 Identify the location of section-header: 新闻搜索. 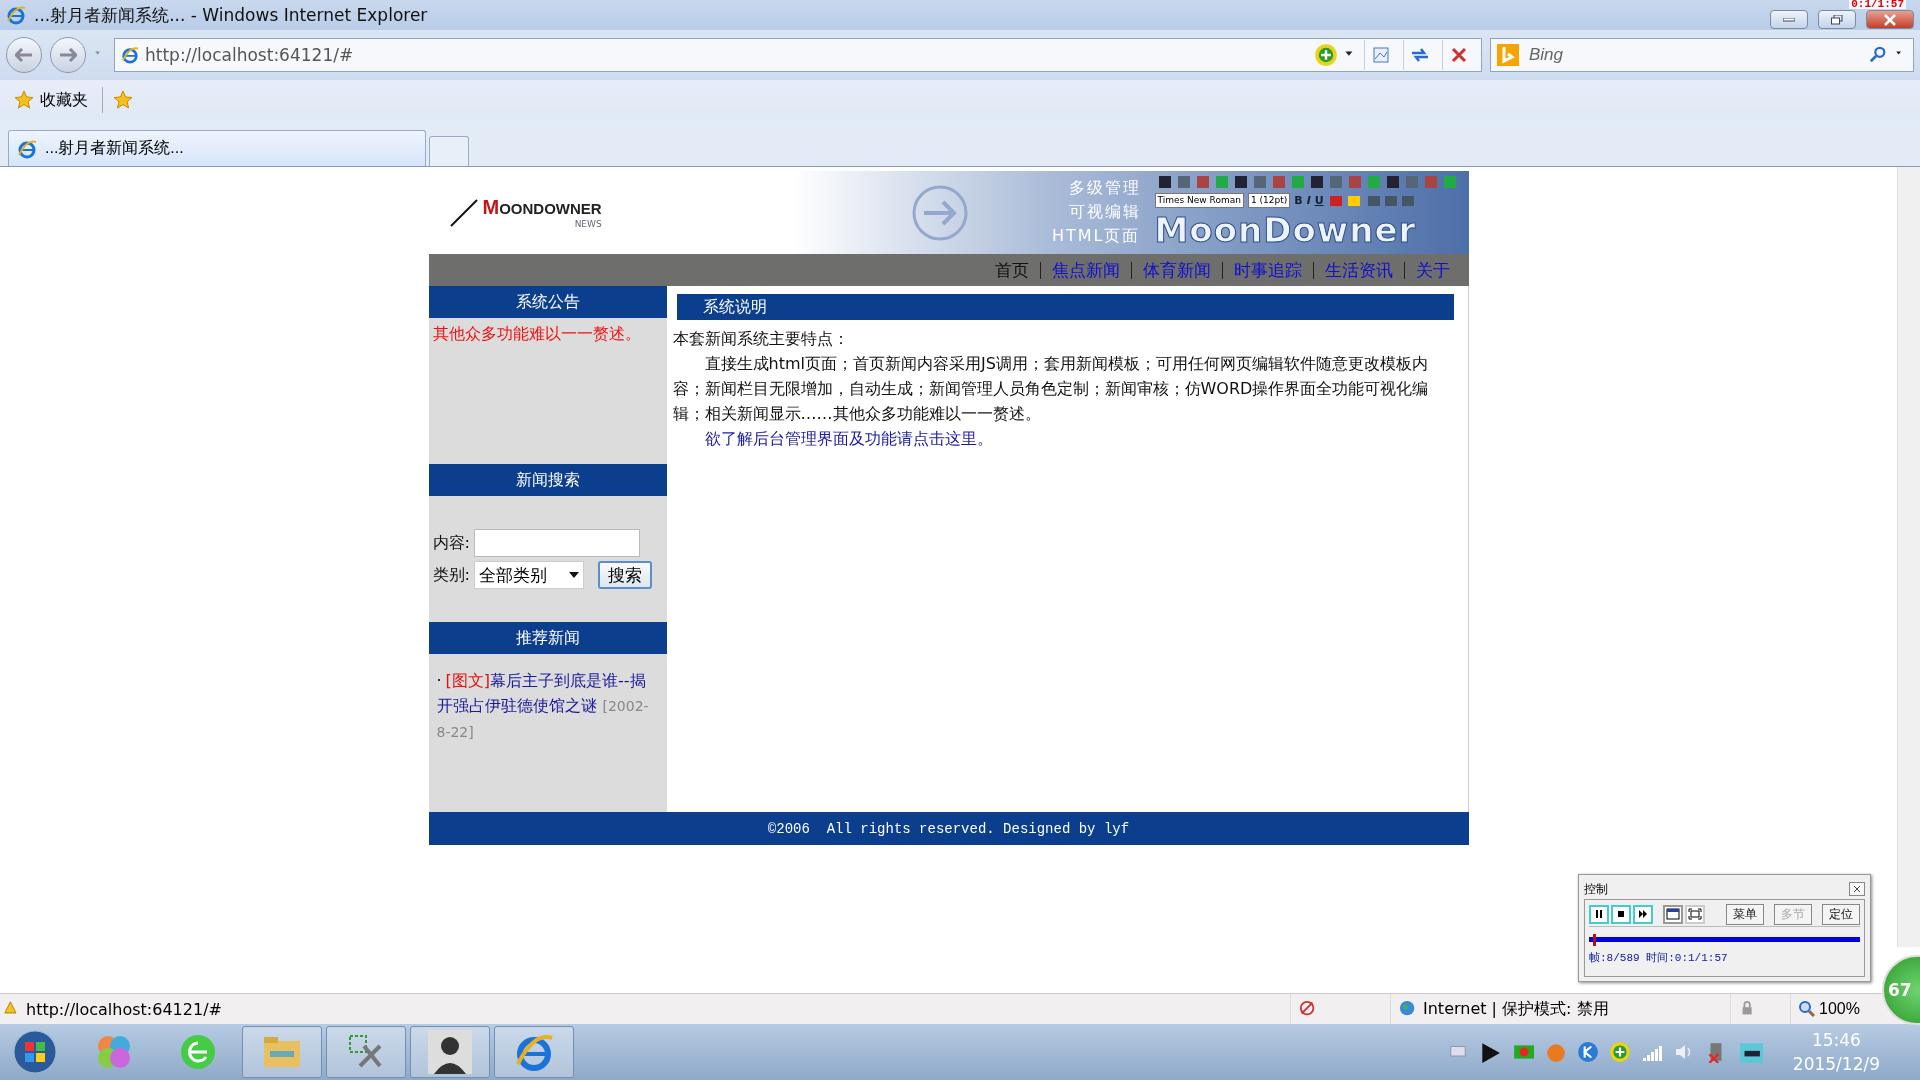
(547, 480).